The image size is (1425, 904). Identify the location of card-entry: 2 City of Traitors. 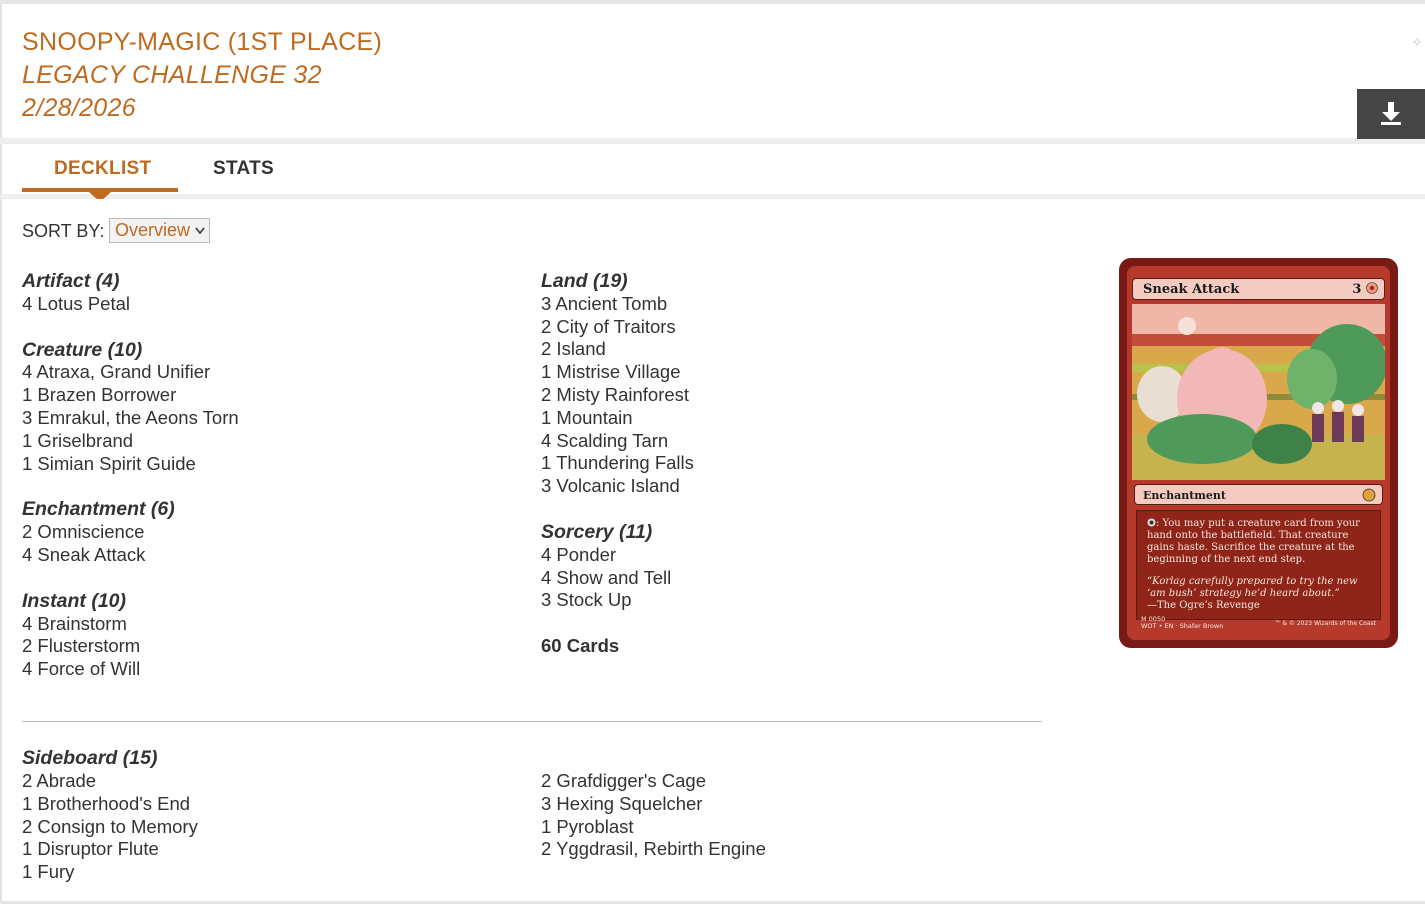
(617, 327).